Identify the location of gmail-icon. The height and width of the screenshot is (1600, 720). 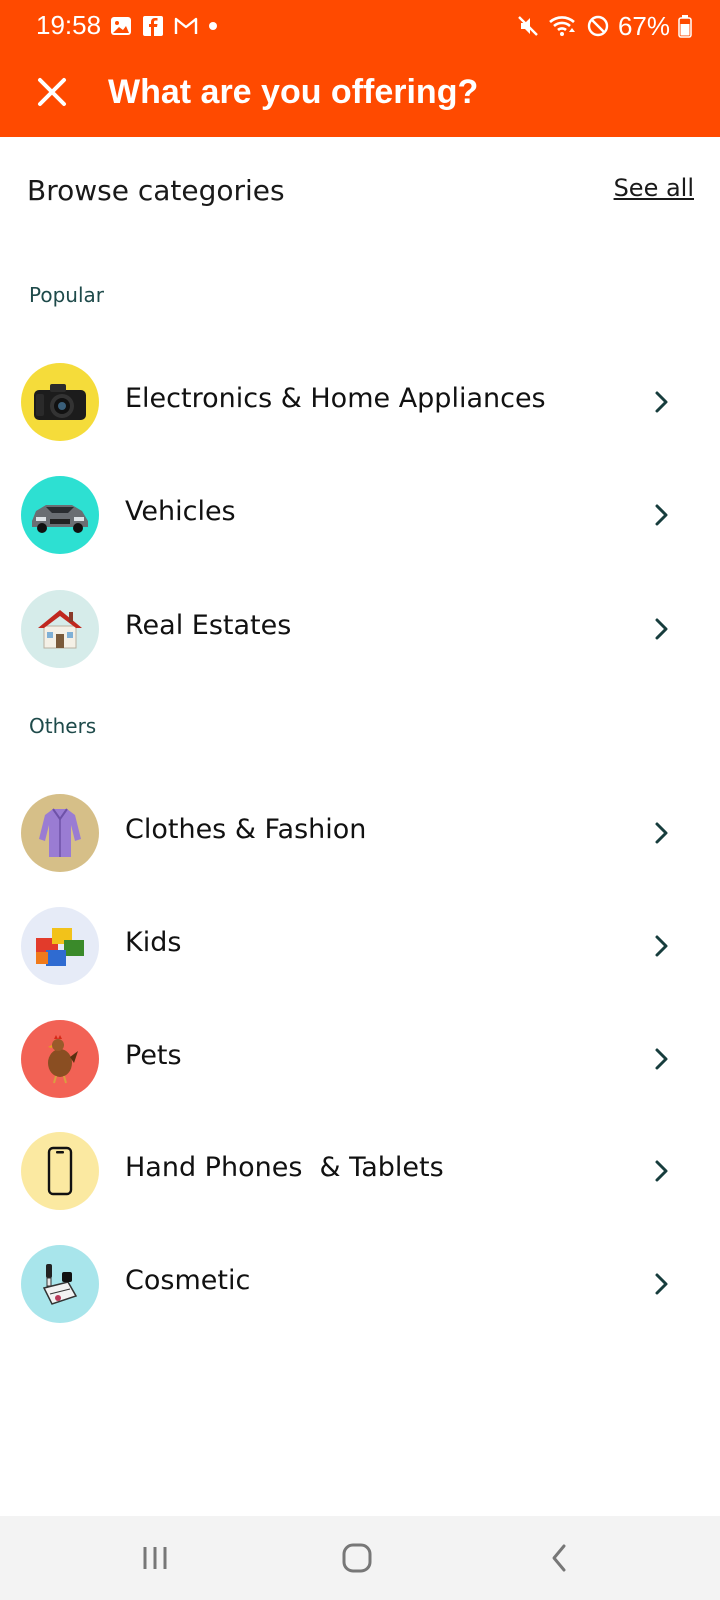
(186, 25).